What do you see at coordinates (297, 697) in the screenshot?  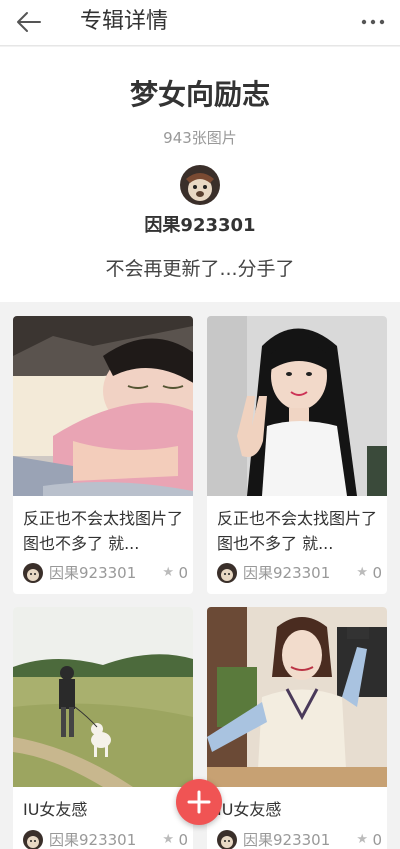 I see `card-image-girl-in-sweater-vest` at bounding box center [297, 697].